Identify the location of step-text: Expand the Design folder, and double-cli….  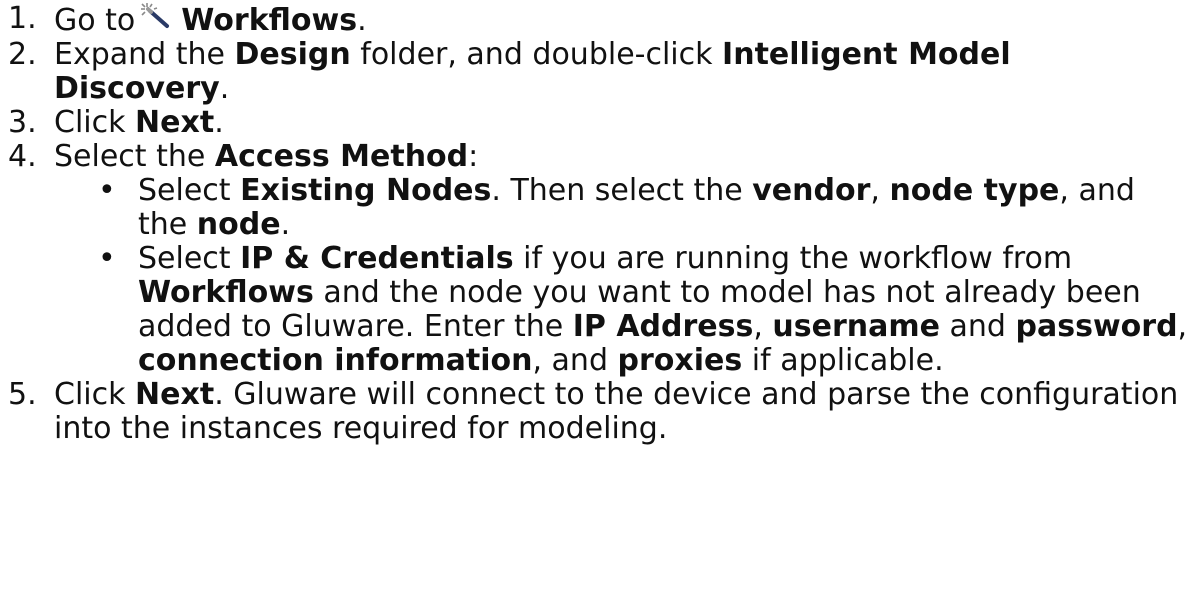
(532, 71).